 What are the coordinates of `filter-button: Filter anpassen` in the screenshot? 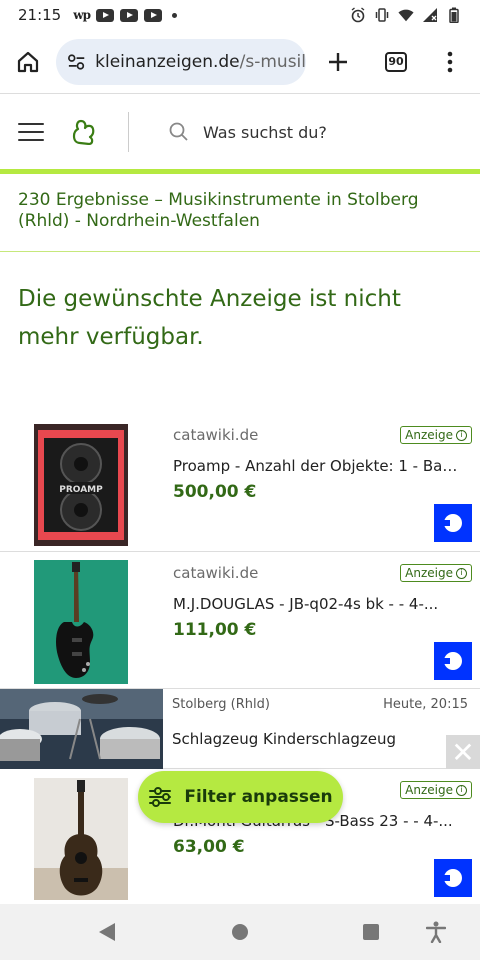 It's located at (240, 797).